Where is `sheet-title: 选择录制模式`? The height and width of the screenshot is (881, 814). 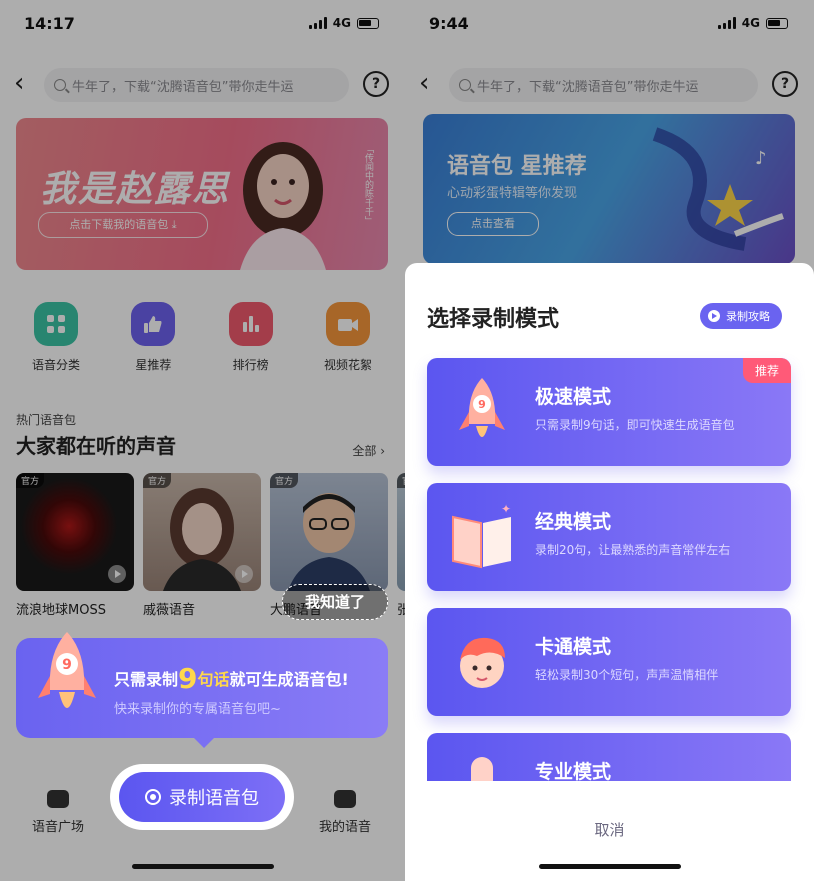
sheet-title: 选择录制模式 is located at coordinates (493, 319).